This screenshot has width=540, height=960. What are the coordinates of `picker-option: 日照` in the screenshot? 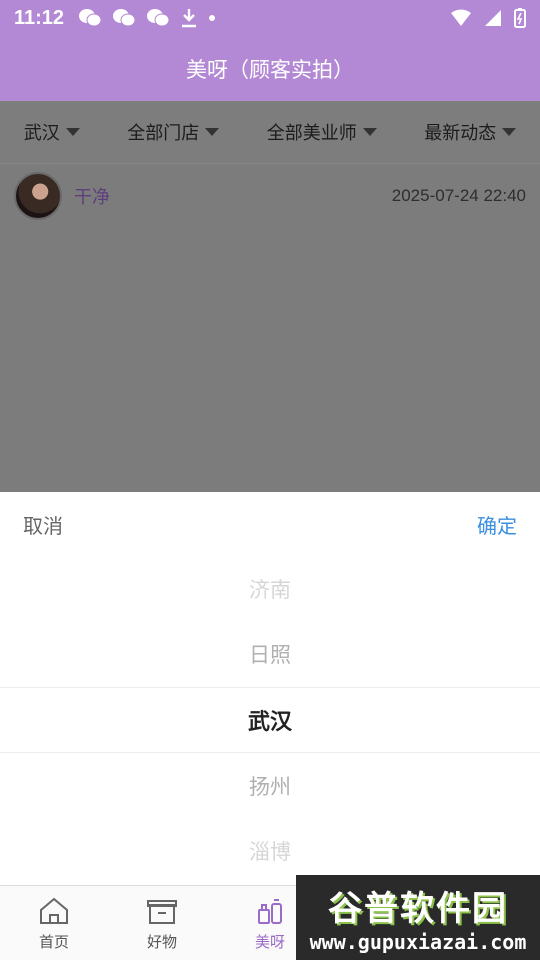 It's located at (270, 653).